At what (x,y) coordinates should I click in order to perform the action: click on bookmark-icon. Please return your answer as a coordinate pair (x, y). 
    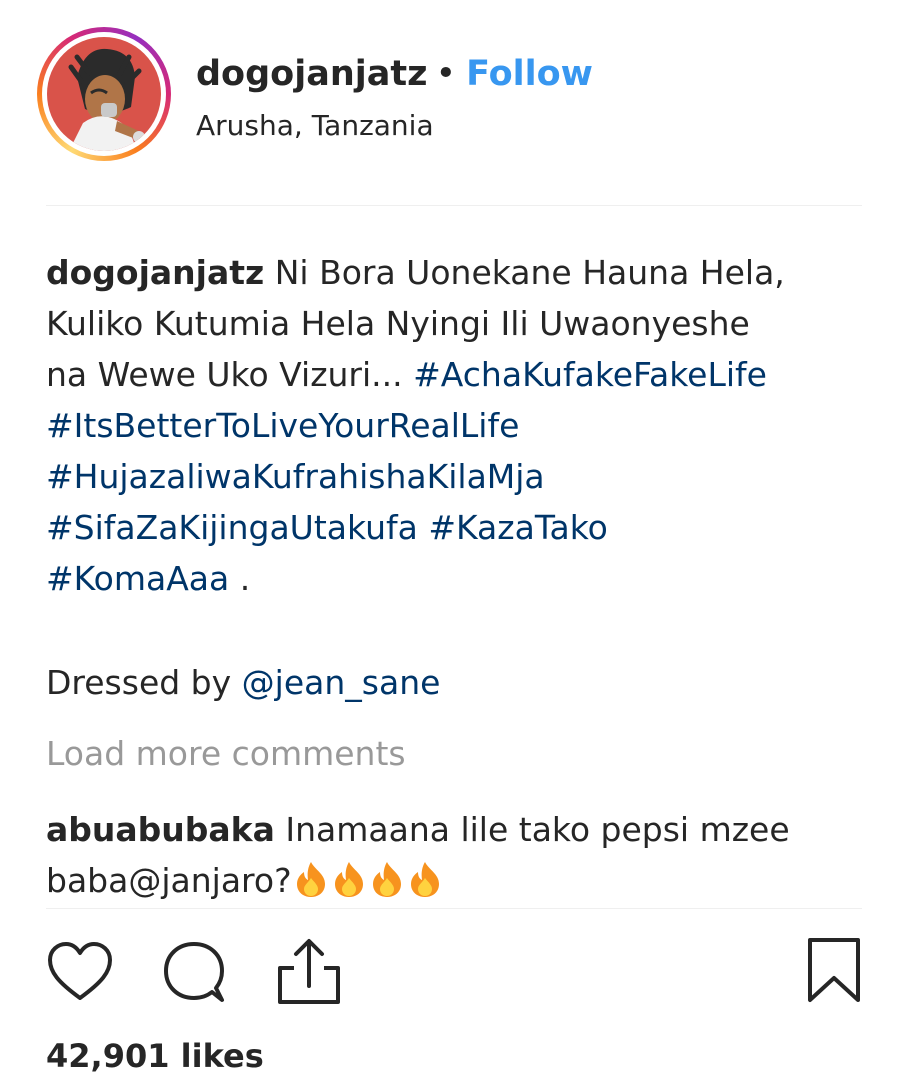
    Looking at the image, I should click on (834, 973).